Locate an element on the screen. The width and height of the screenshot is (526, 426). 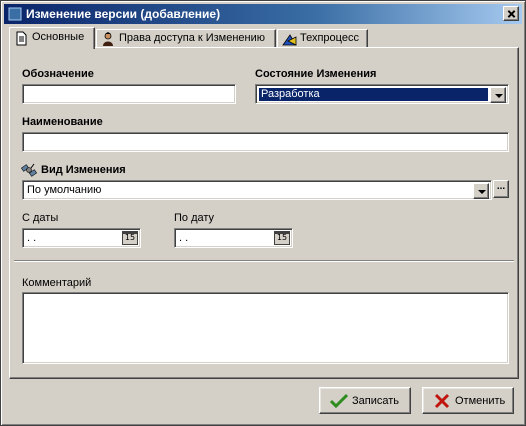
change-type-select: По умолчанию is located at coordinates (257, 190).